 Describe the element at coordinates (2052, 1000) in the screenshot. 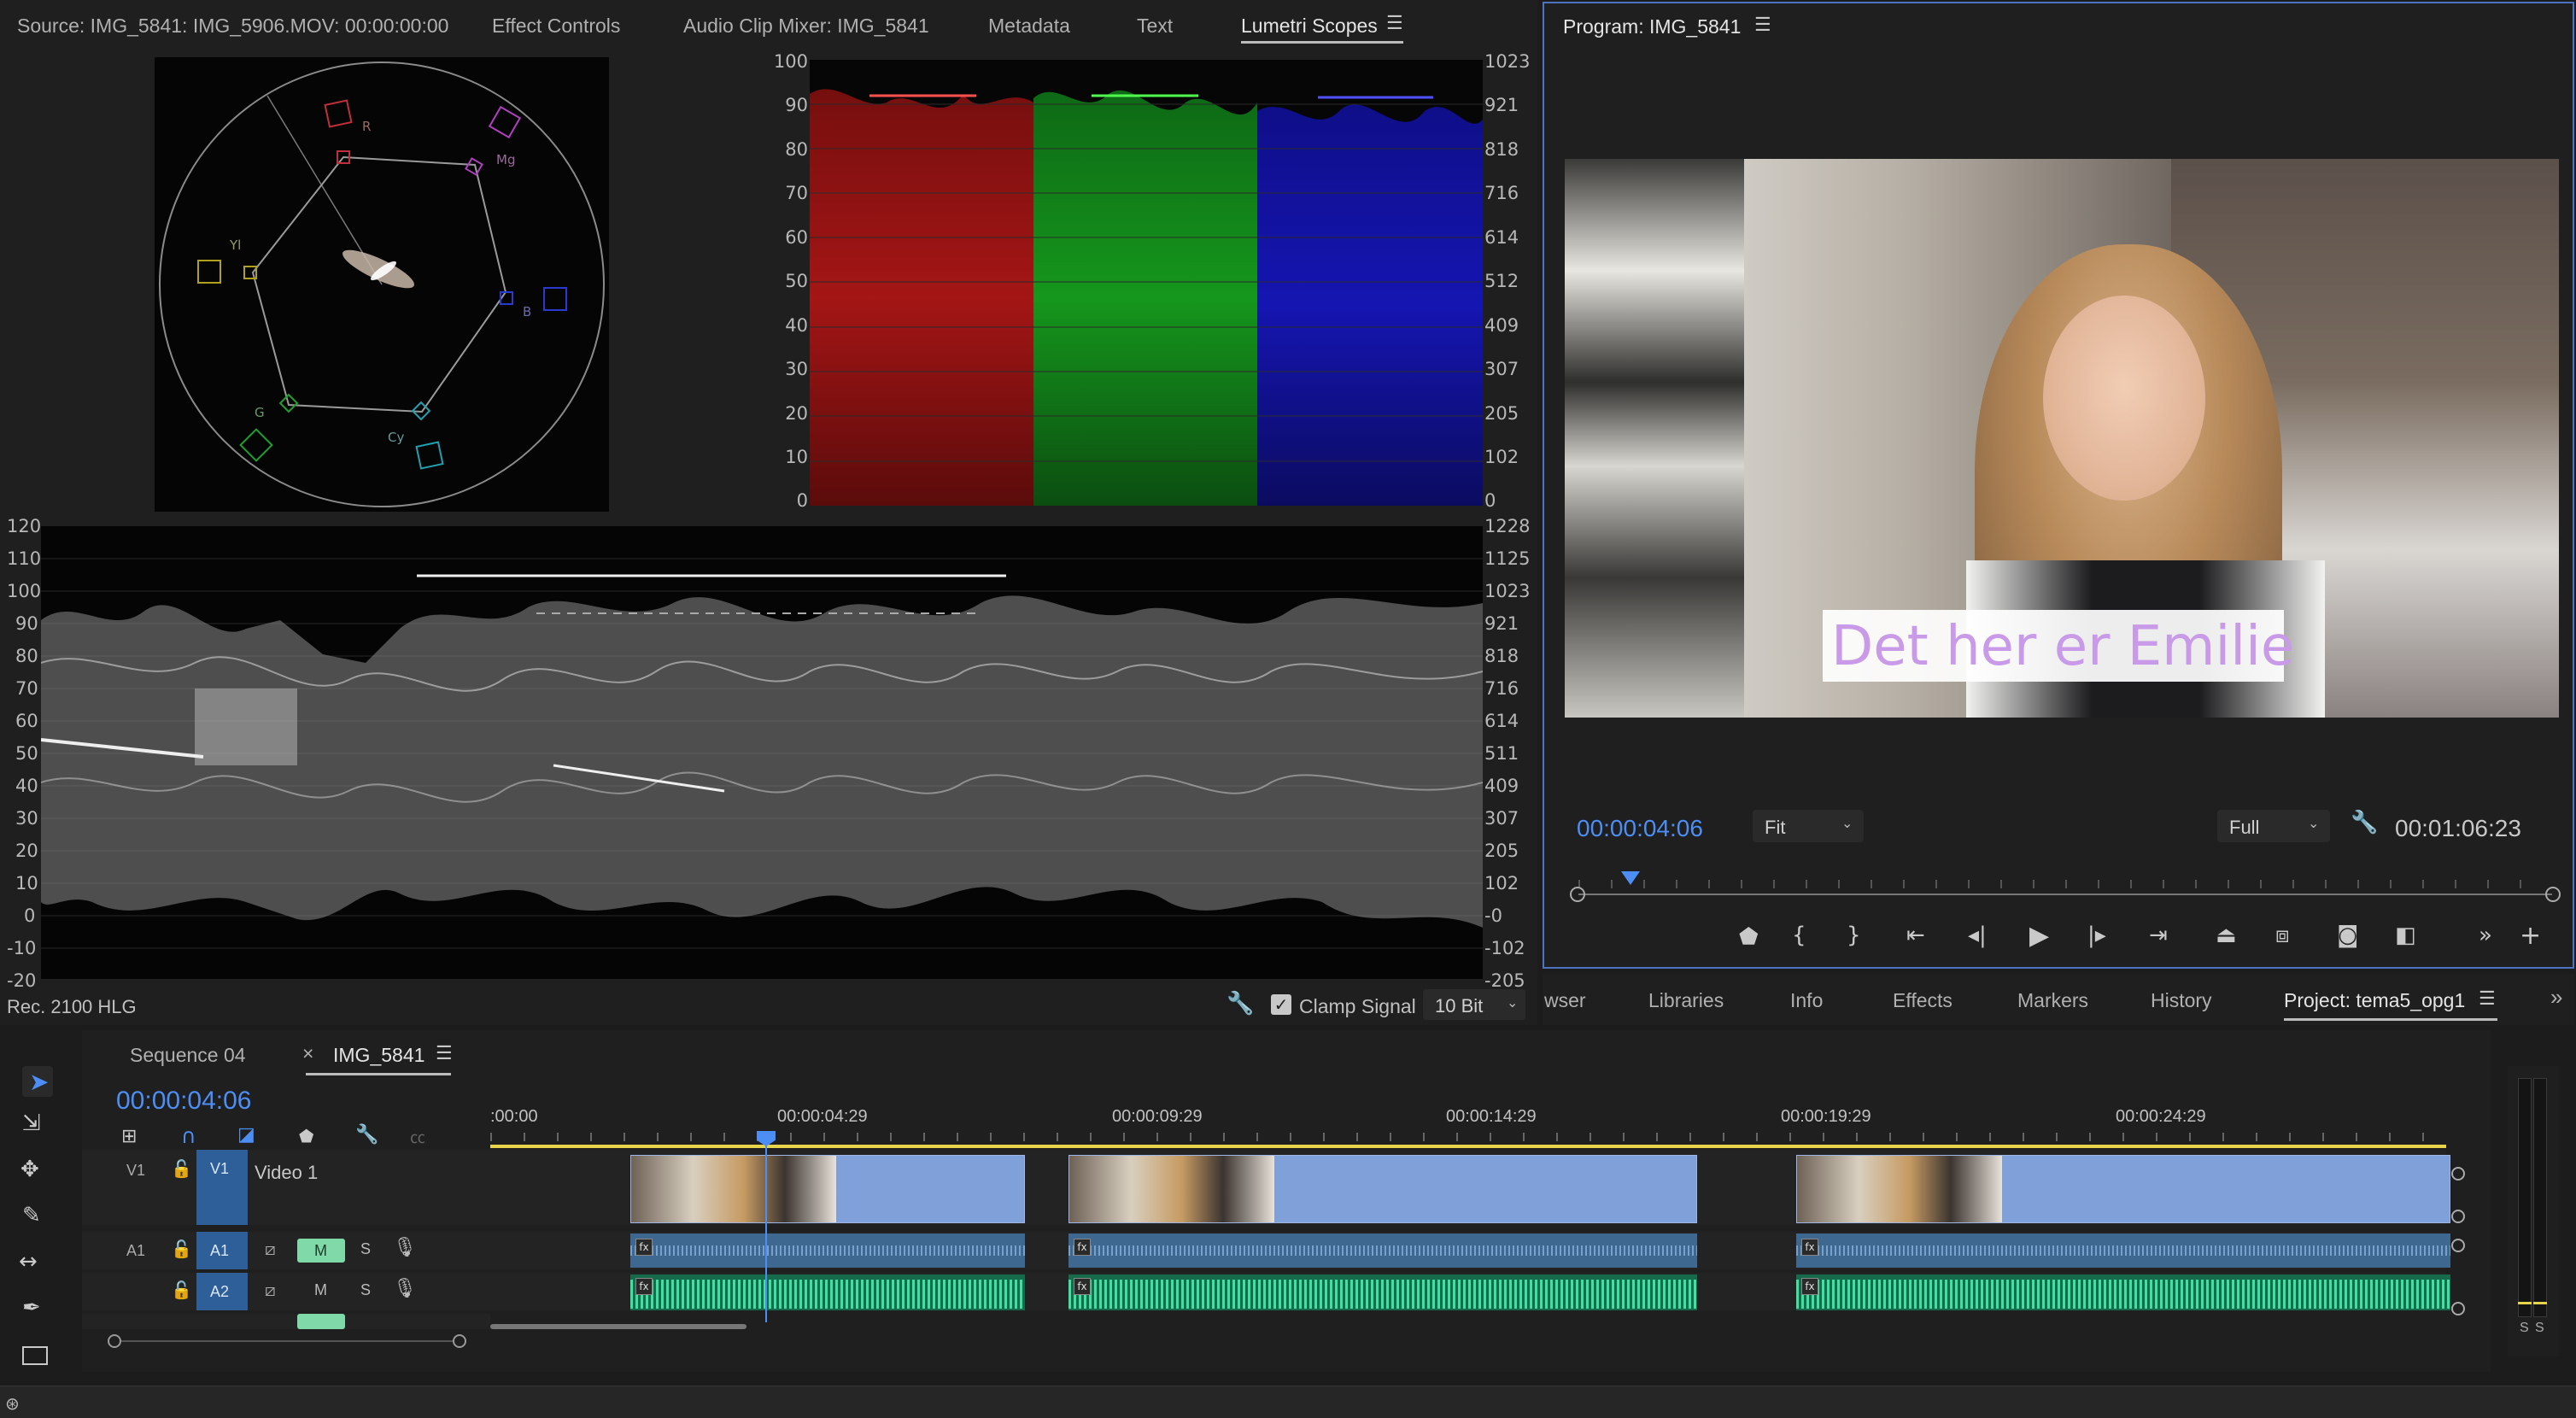

I see `tab-markers: Markers` at that location.